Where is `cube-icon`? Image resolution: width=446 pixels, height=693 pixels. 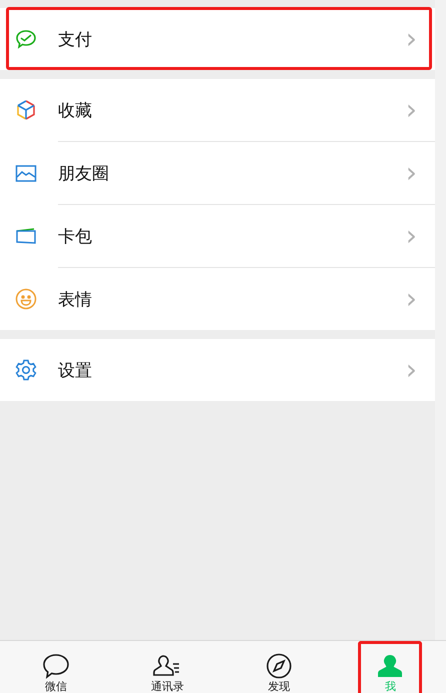
cube-icon is located at coordinates (26, 110).